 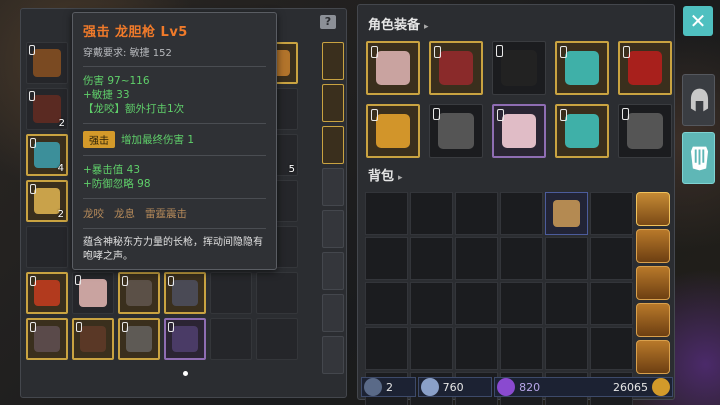 What do you see at coordinates (698, 21) in the screenshot?
I see `close-button: ✕` at bounding box center [698, 21].